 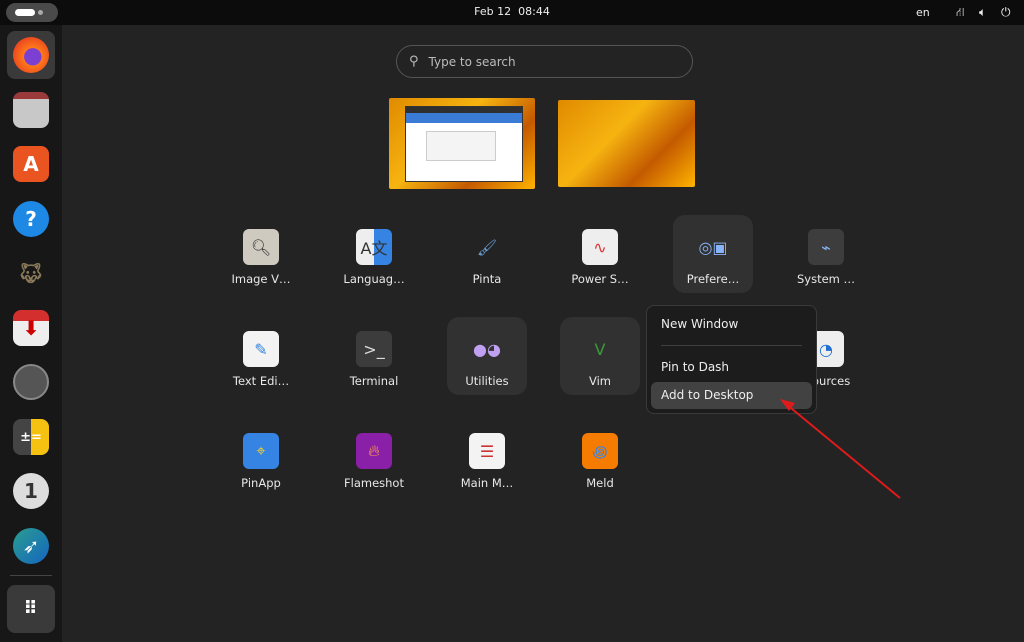 I want to click on app-pinapp: ⌖ PinApp, so click(x=261, y=458).